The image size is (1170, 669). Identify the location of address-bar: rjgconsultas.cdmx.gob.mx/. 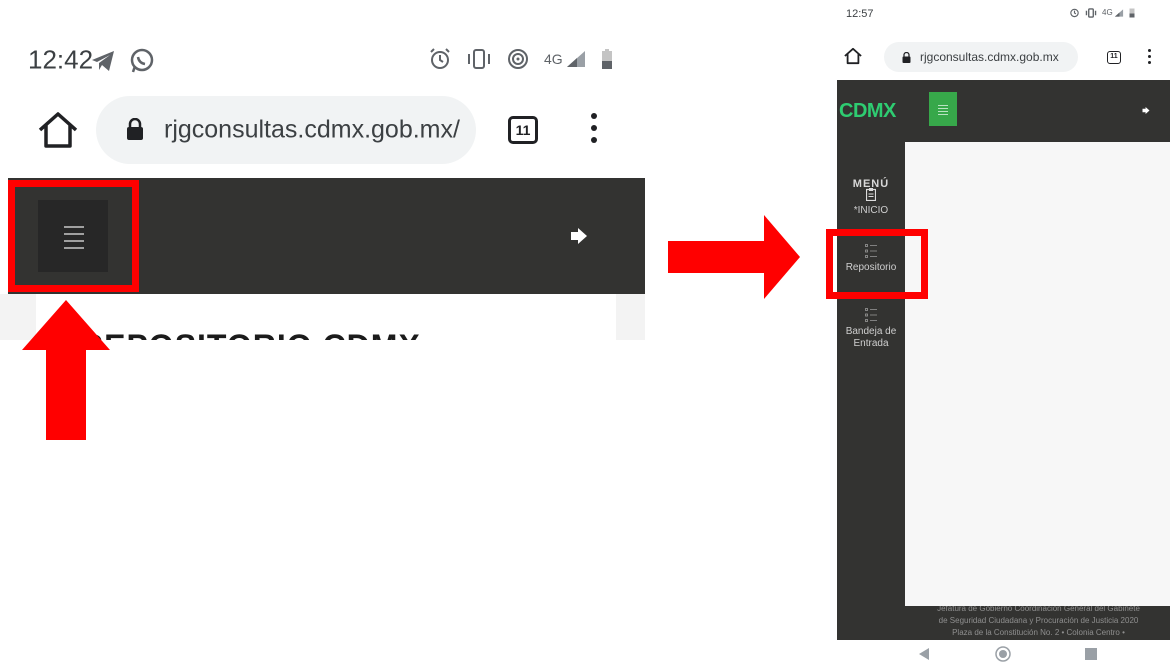
(286, 130).